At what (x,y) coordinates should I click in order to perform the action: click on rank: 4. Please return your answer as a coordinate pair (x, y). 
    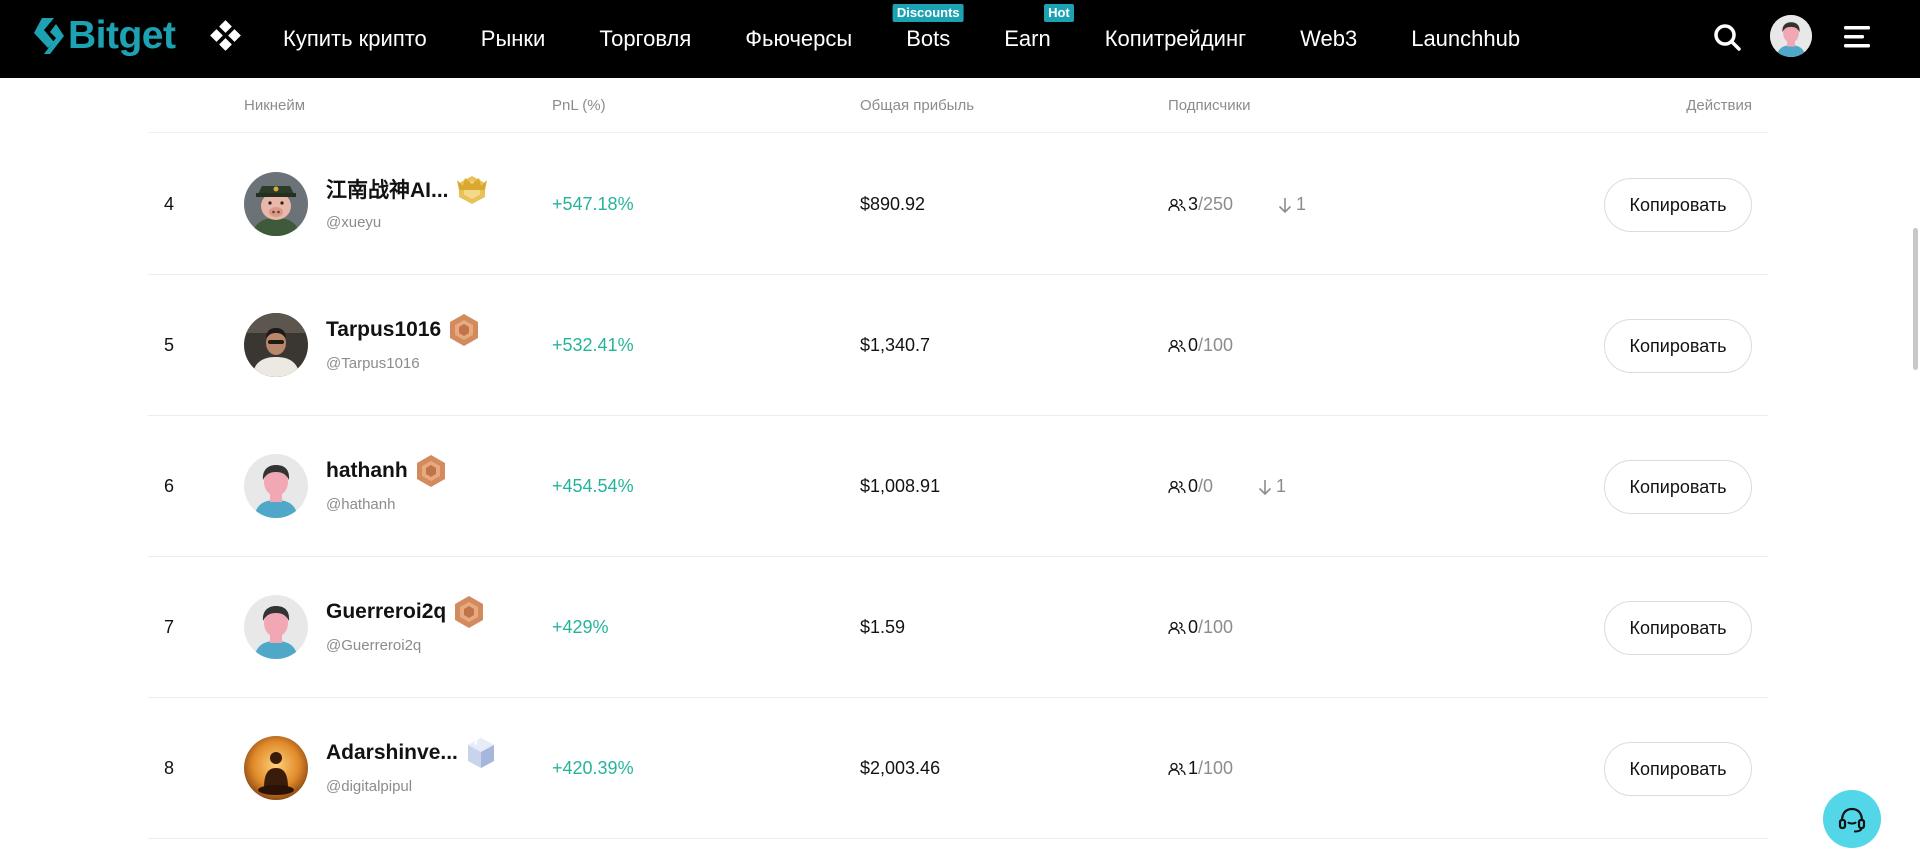
    Looking at the image, I should click on (169, 204).